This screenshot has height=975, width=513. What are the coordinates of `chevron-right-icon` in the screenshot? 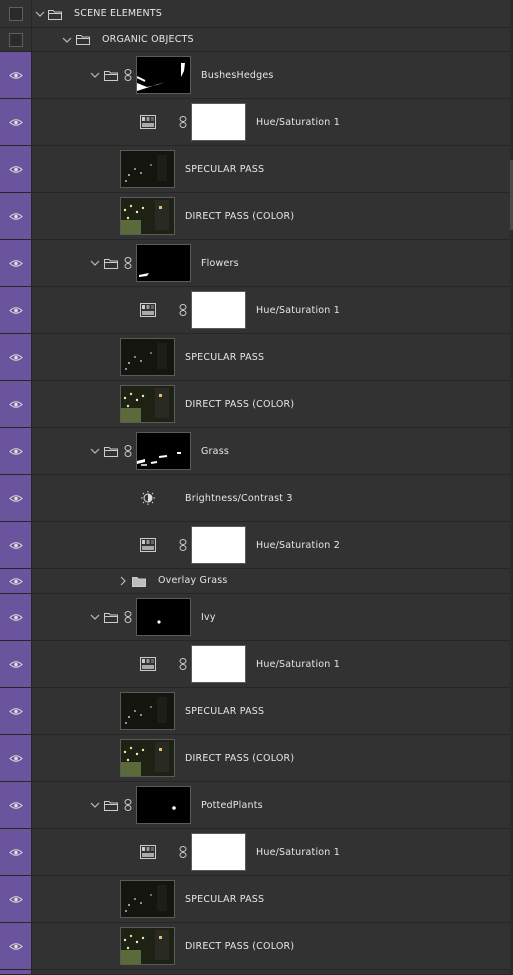 It's located at (123, 581).